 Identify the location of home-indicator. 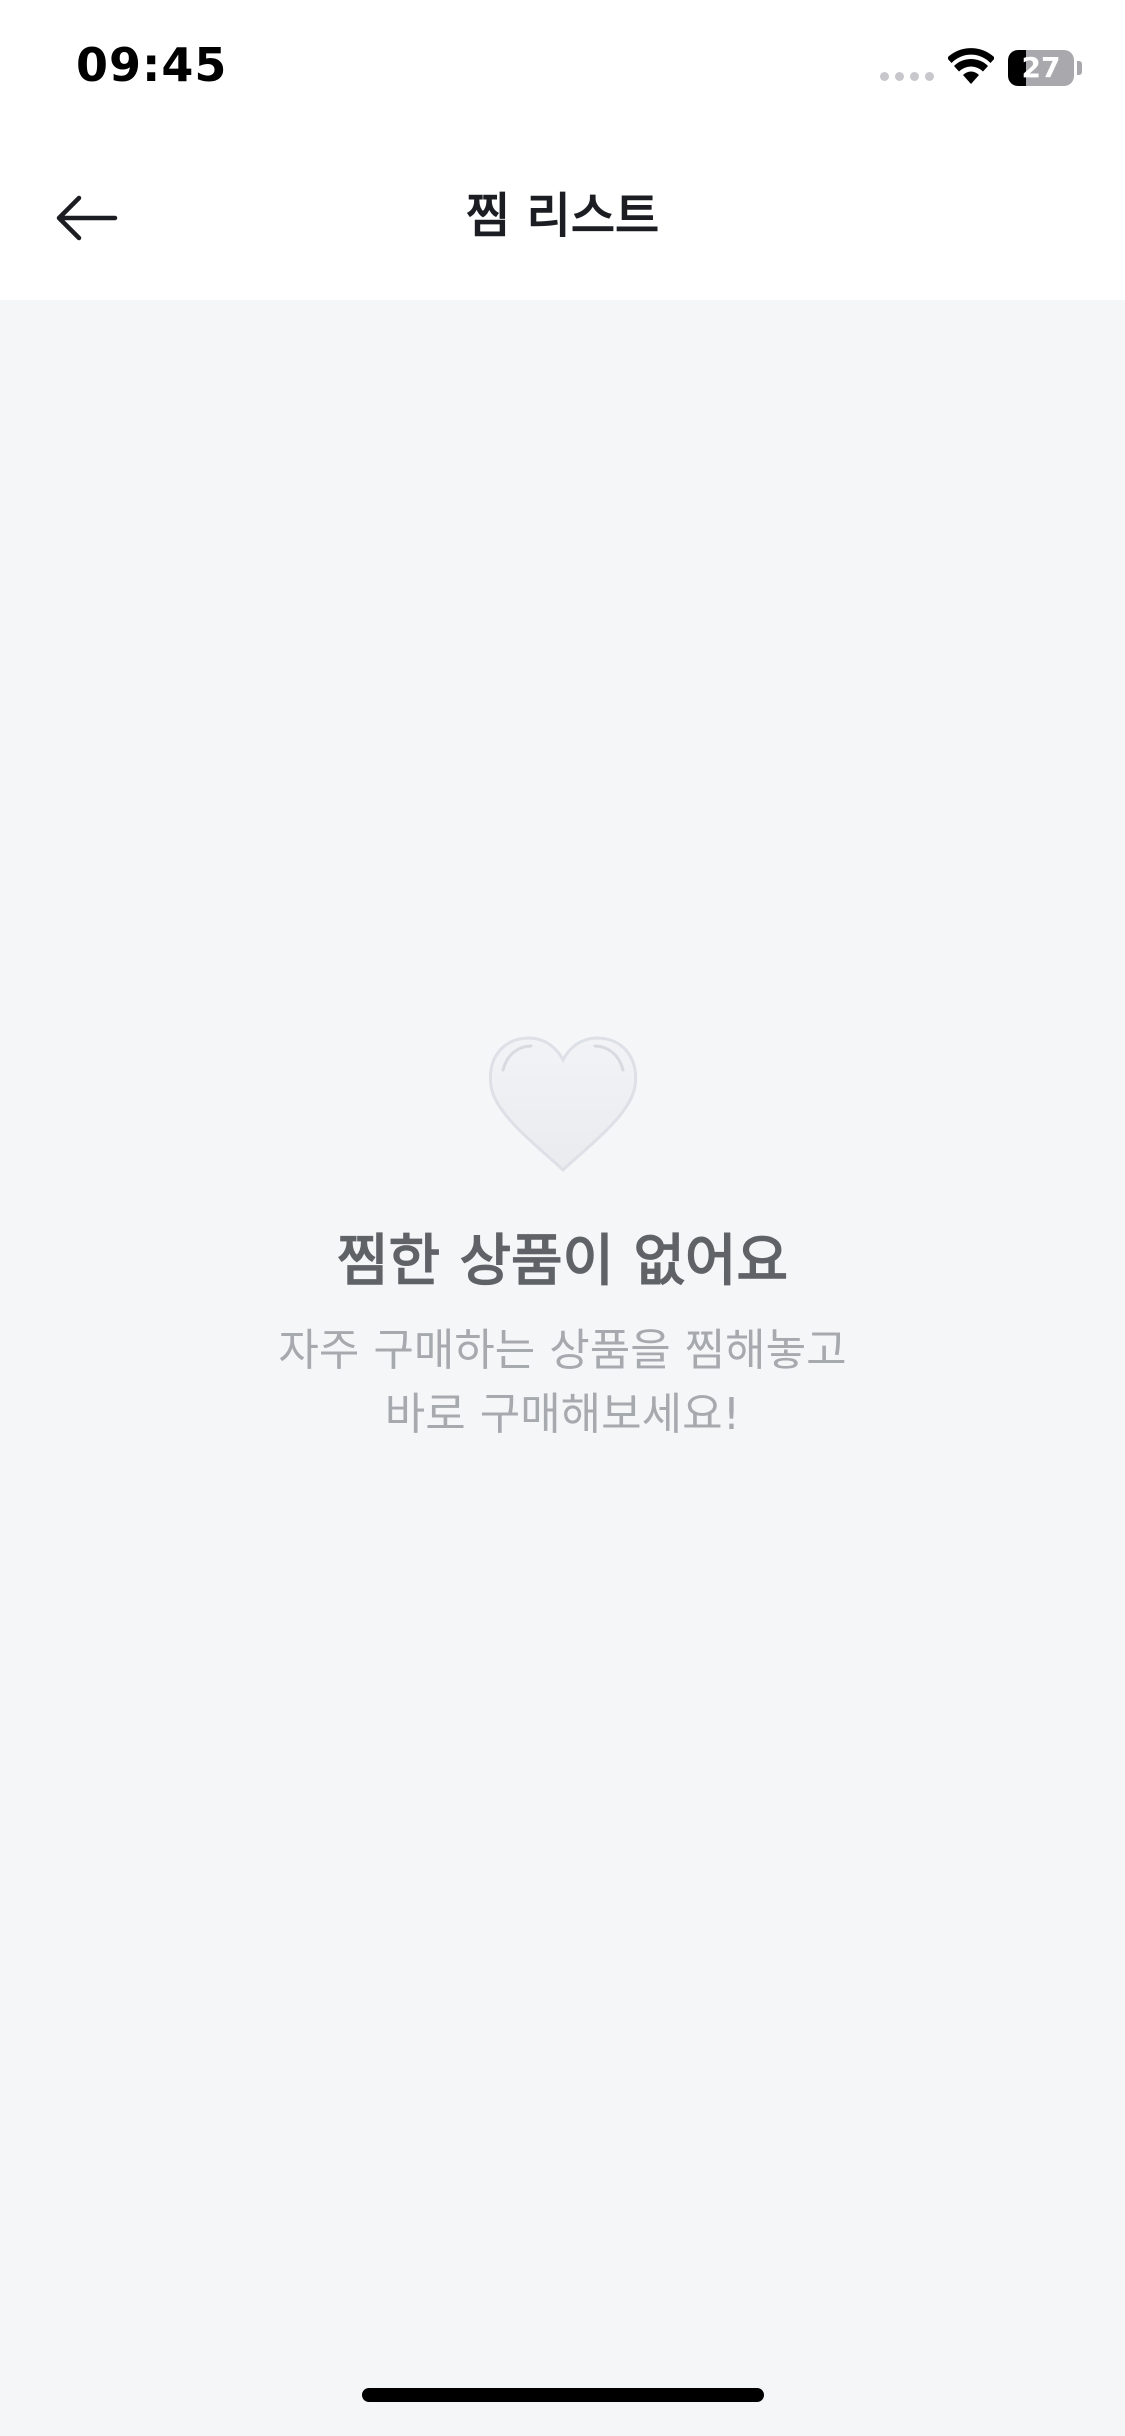
(563, 2395).